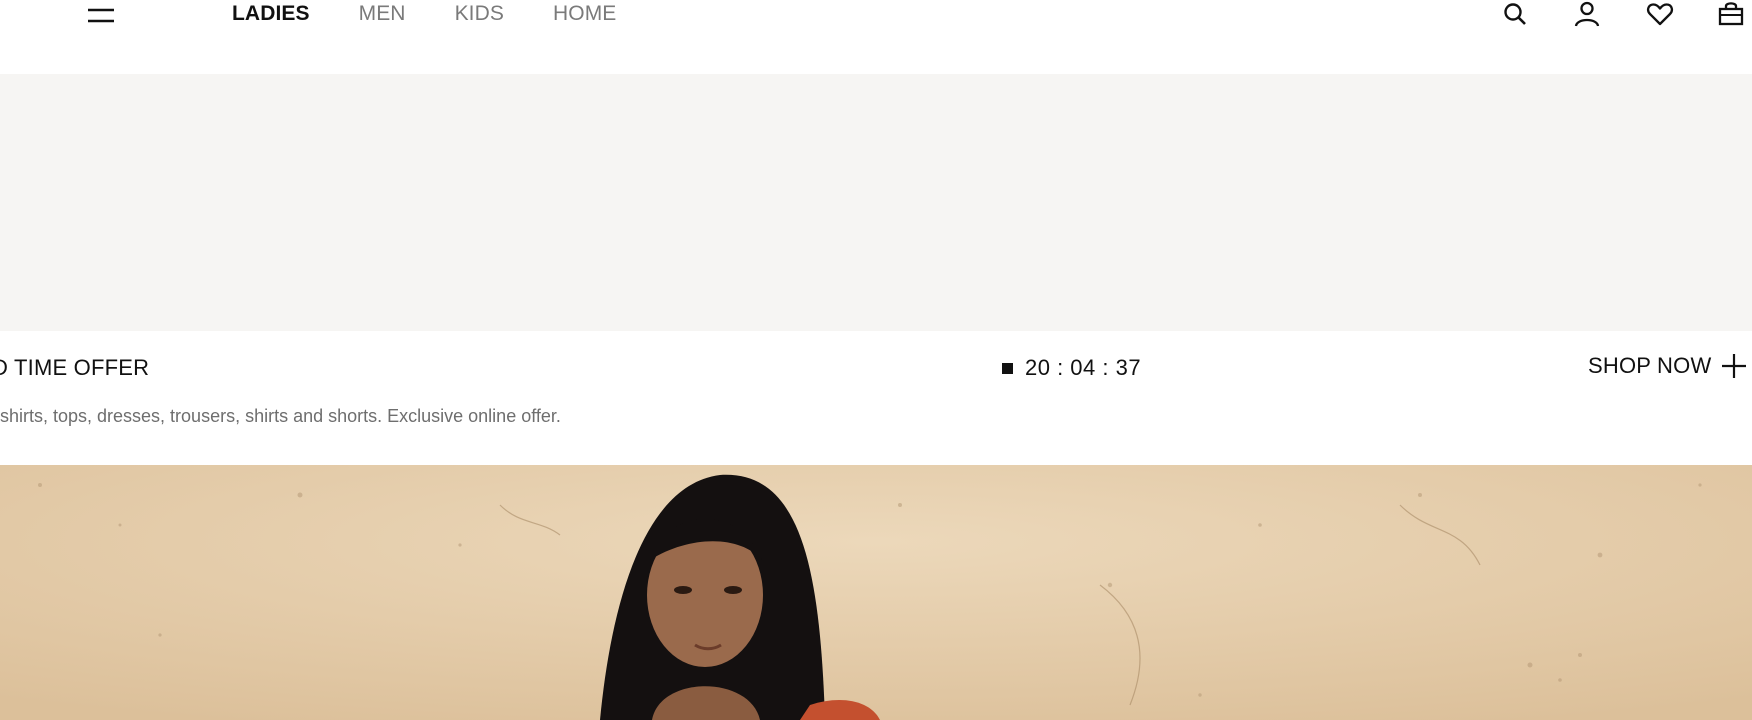  I want to click on heart-icon, so click(1660, 14).